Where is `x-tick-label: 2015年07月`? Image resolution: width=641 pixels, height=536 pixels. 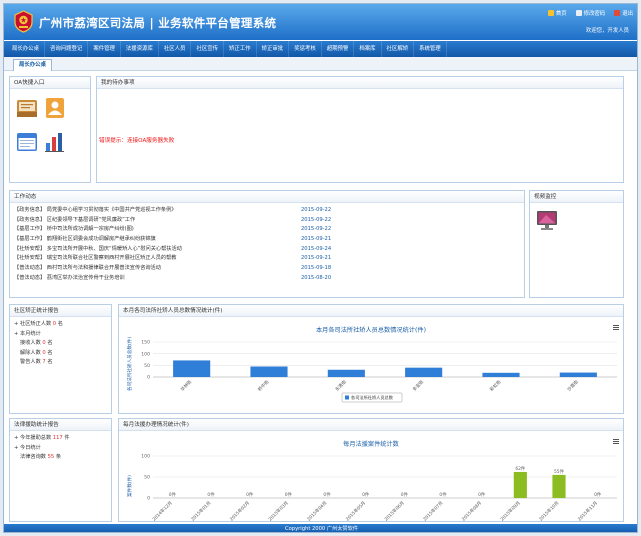
x-tick-label: 2015年07月 is located at coordinates (432, 510).